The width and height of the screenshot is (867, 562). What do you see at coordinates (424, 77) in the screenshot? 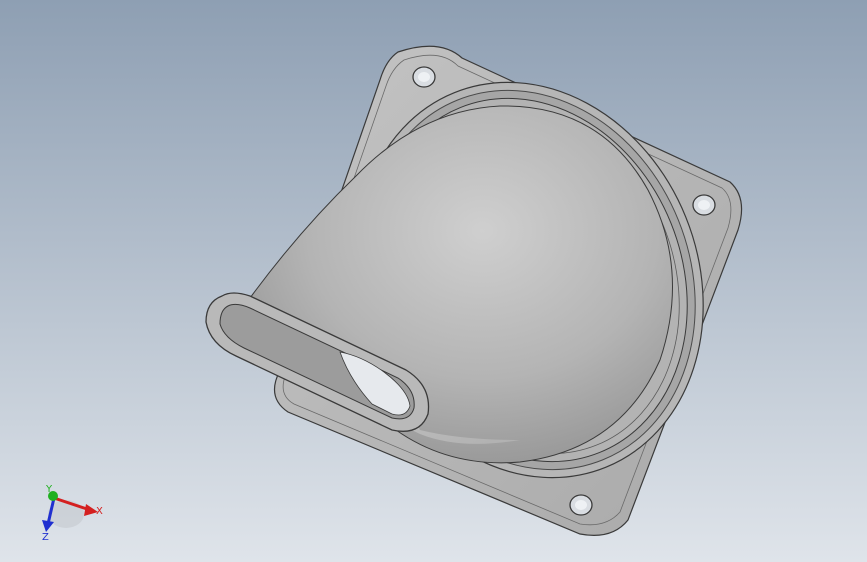
I see `bolt-hole-top-inner` at bounding box center [424, 77].